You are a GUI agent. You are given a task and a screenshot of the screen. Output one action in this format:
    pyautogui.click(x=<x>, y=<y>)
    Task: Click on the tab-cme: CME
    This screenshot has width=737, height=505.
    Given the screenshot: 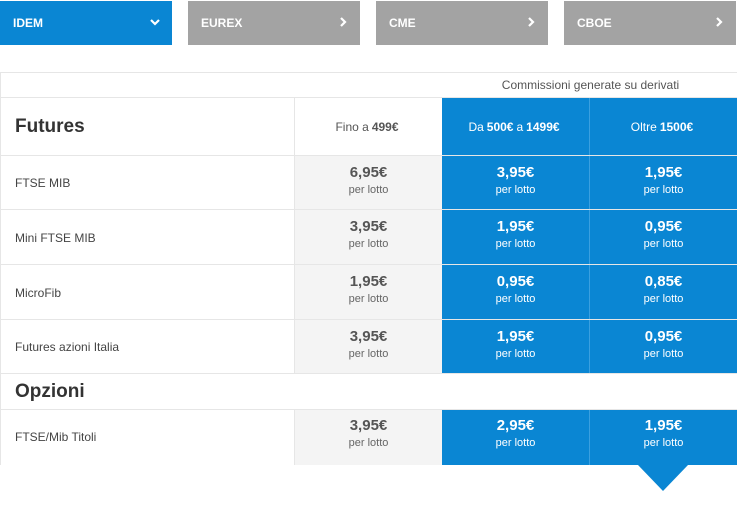 What is the action you would take?
    pyautogui.click(x=462, y=23)
    